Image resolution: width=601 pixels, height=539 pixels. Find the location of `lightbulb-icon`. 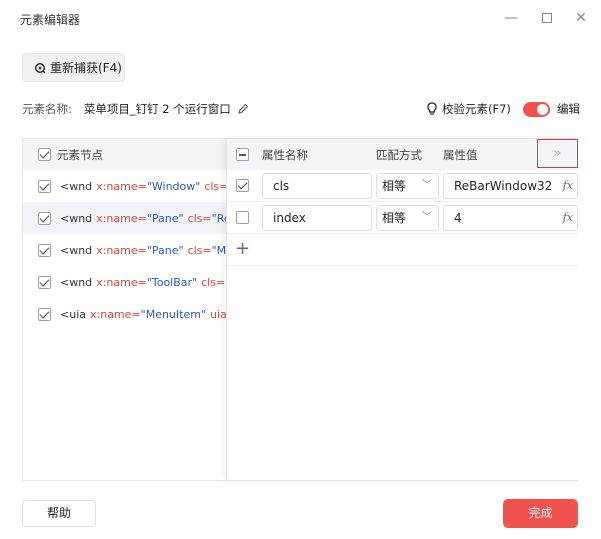

lightbulb-icon is located at coordinates (432, 108).